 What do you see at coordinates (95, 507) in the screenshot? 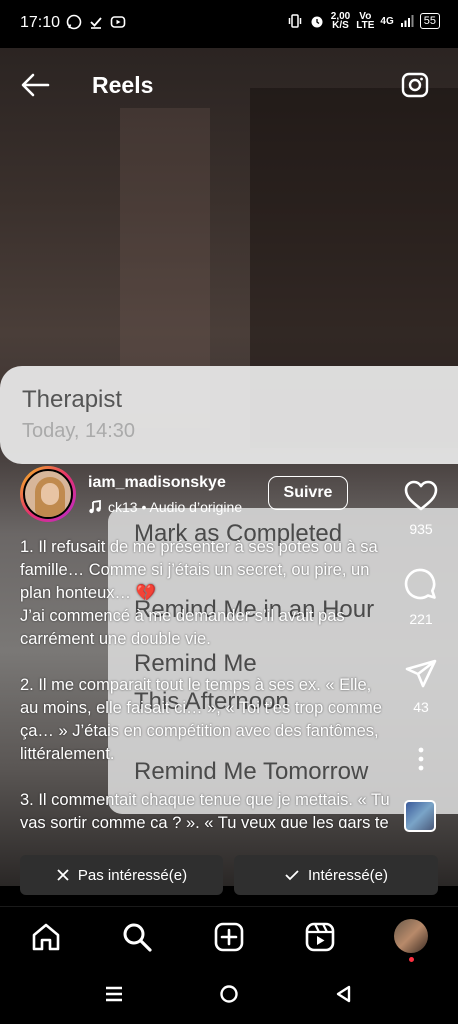
I see `music-note-icon` at bounding box center [95, 507].